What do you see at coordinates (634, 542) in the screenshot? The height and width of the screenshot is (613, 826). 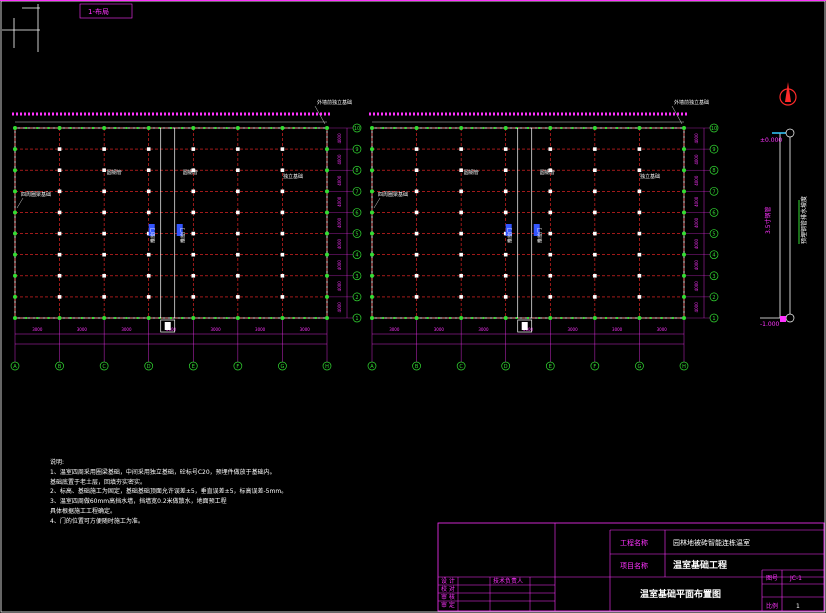 I see `project-label: 工程名称` at bounding box center [634, 542].